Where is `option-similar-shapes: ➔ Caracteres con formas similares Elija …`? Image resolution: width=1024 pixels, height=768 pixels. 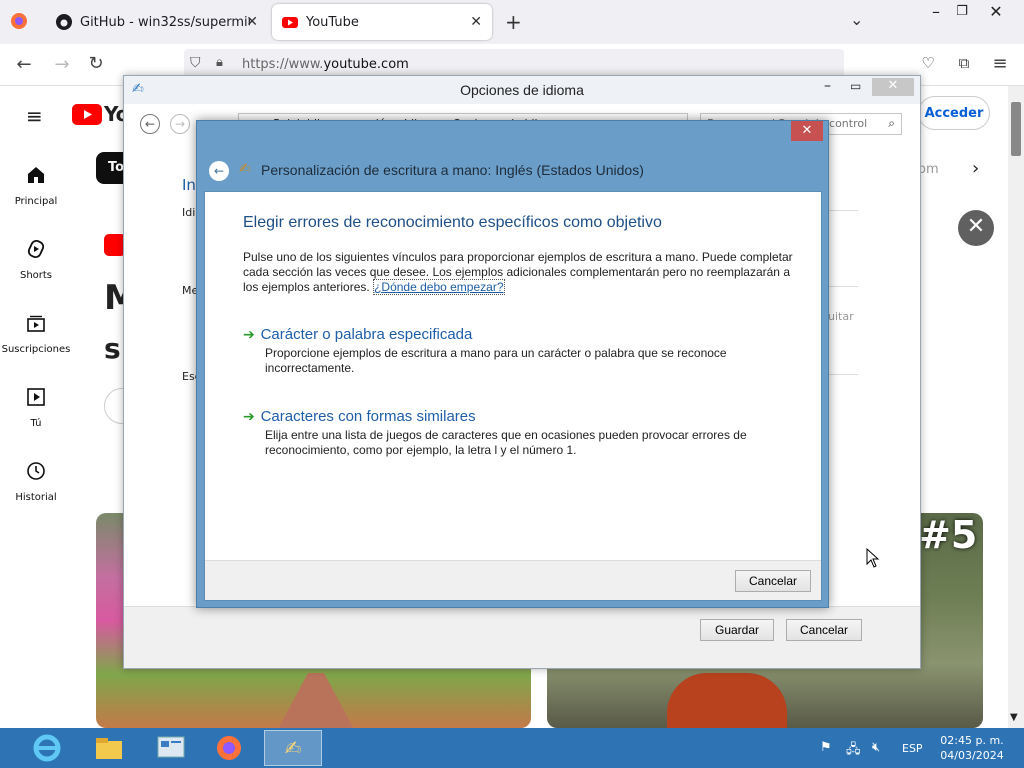 option-similar-shapes: ➔ Caracteres con formas similares Elija … is located at coordinates (513, 433).